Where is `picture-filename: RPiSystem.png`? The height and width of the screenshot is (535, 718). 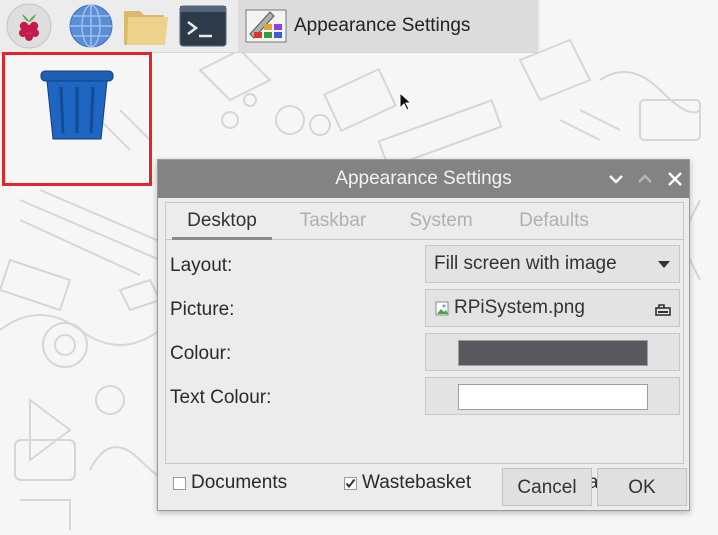
picture-filename: RPiSystem.png is located at coordinates (519, 307).